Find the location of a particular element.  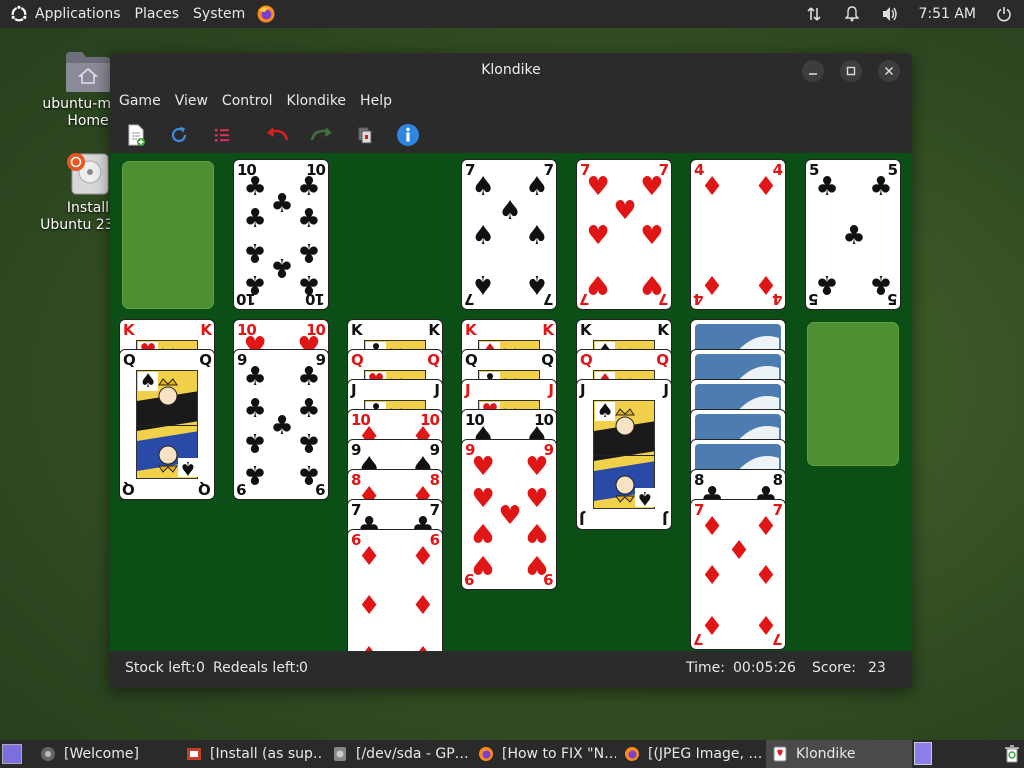

system-menu: System is located at coordinates (219, 14).